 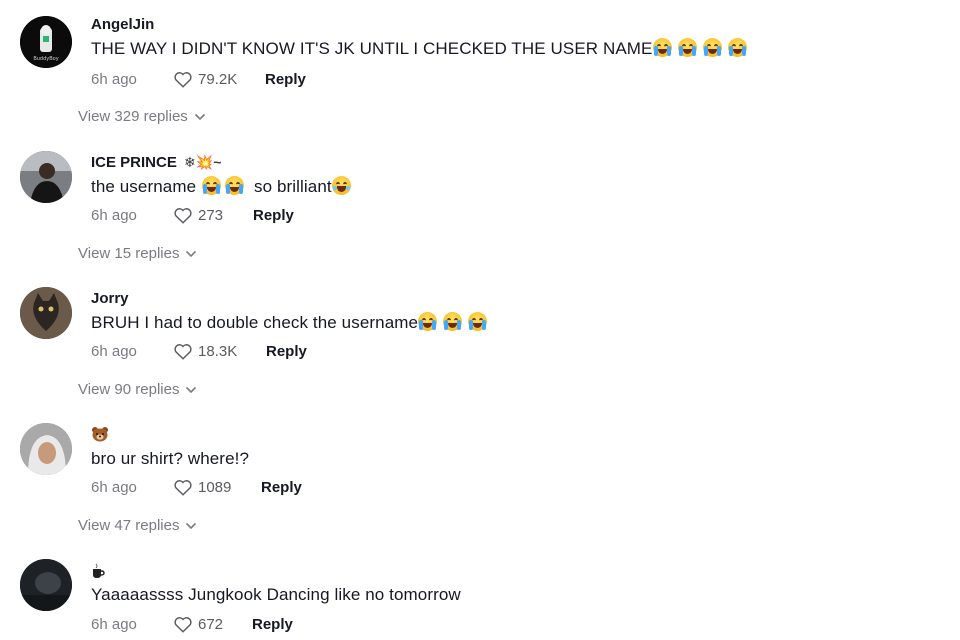 I want to click on bear-face-icon, so click(x=100, y=434).